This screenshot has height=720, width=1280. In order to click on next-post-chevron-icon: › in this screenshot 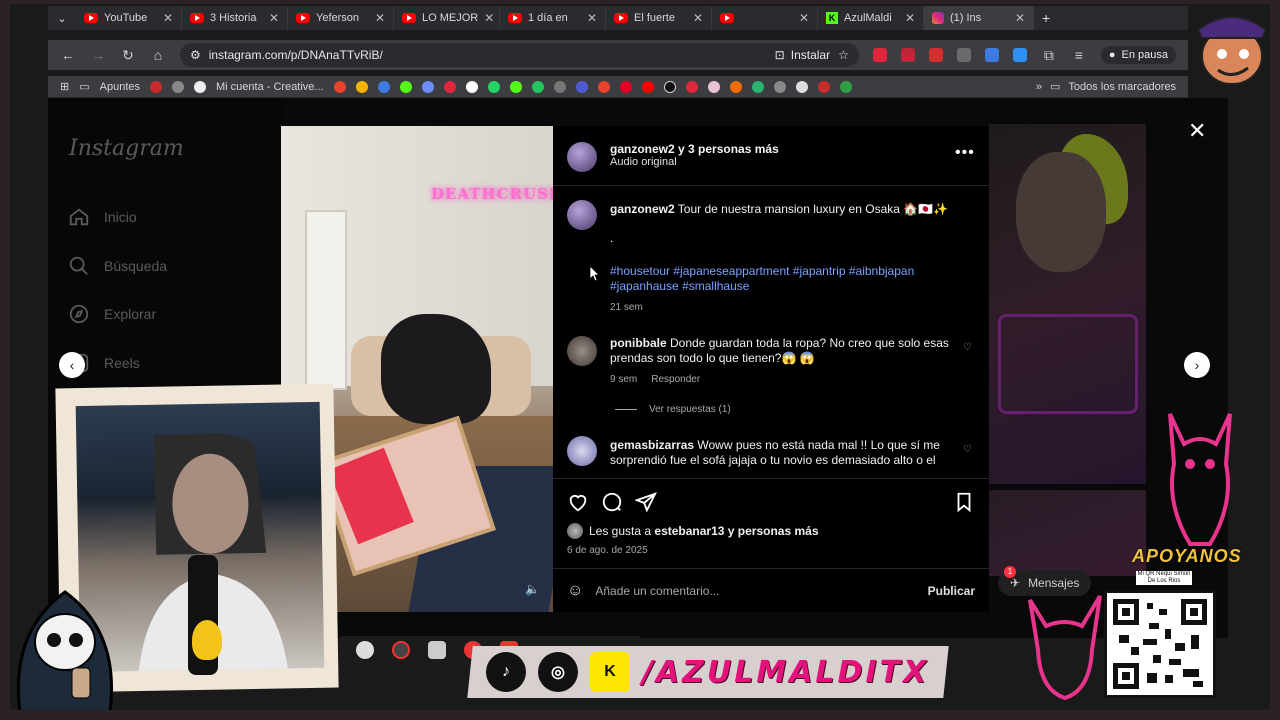, I will do `click(1197, 365)`.